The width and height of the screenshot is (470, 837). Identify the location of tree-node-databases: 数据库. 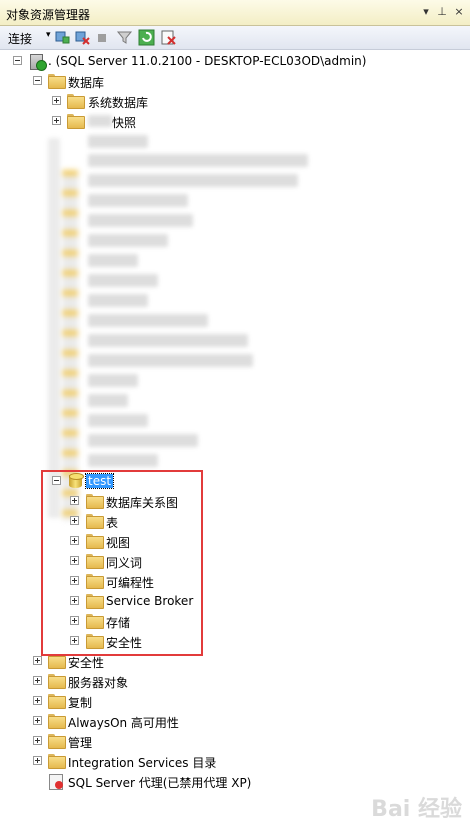
(150, 81).